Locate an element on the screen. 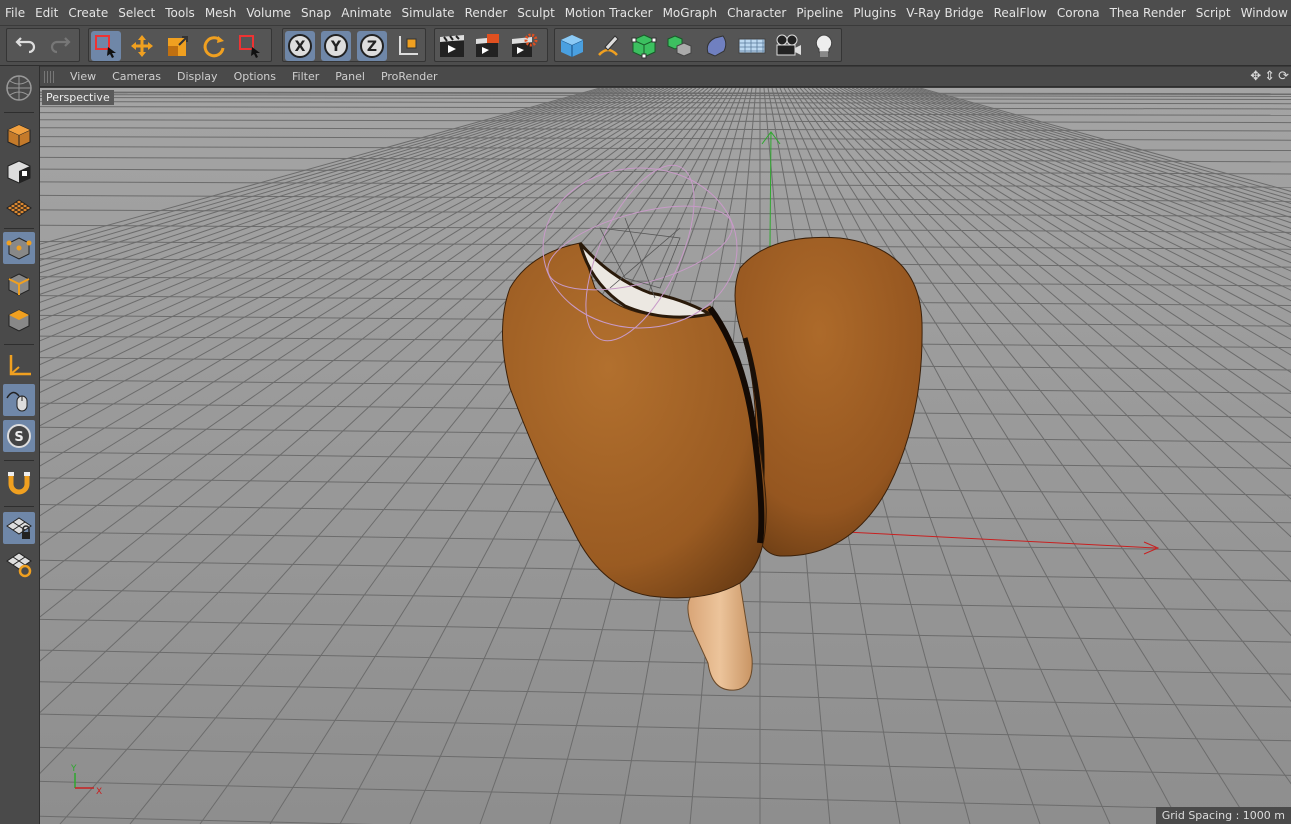  svg-text: S is located at coordinates (18, 437).